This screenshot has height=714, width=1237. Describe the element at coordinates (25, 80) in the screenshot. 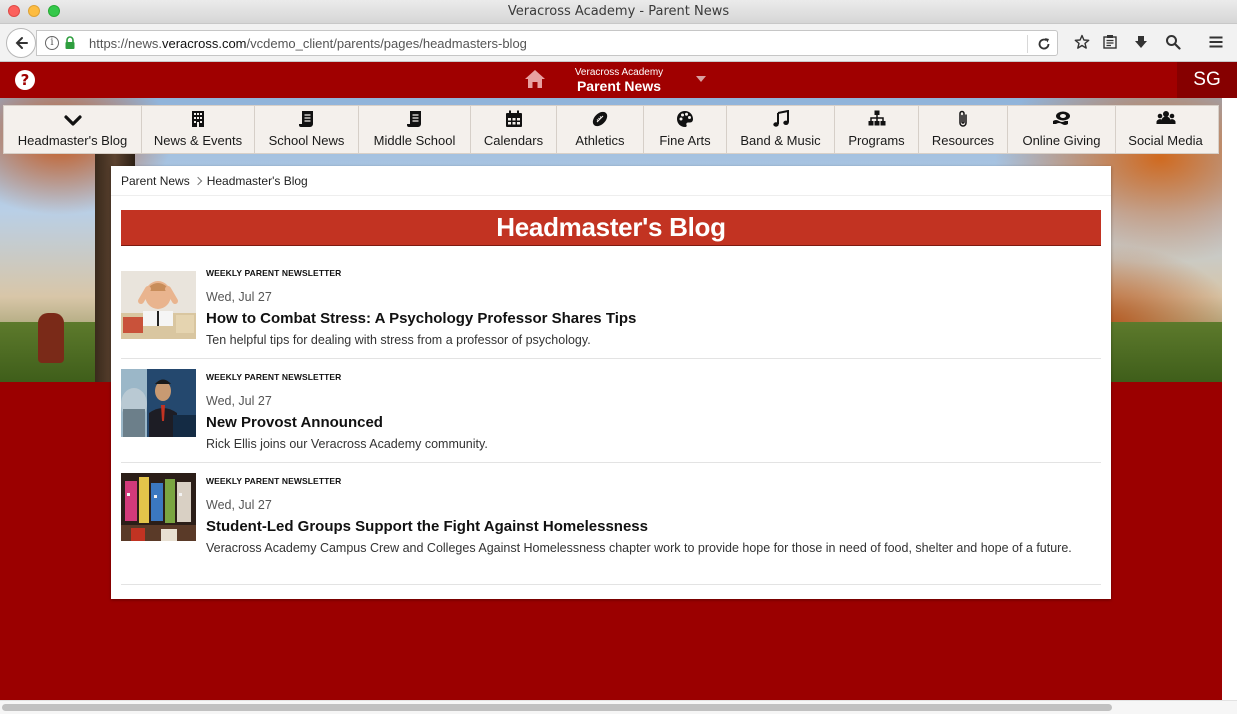

I see `help-icon: ?` at that location.